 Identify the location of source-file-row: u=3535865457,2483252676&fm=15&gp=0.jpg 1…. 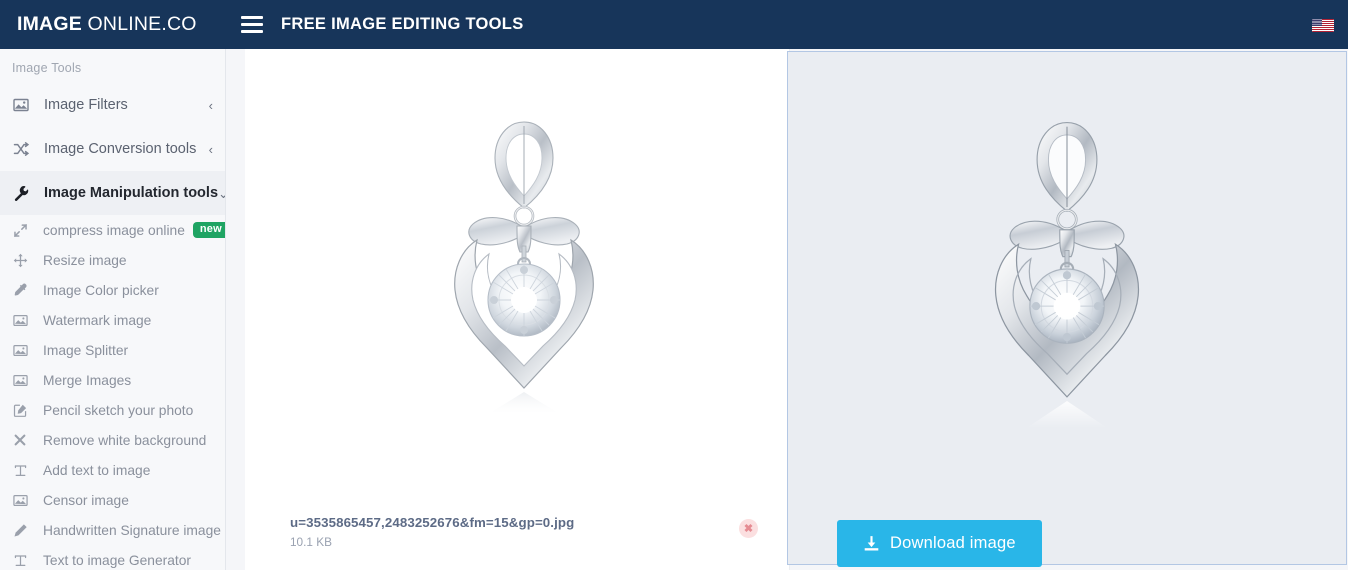
(524, 532).